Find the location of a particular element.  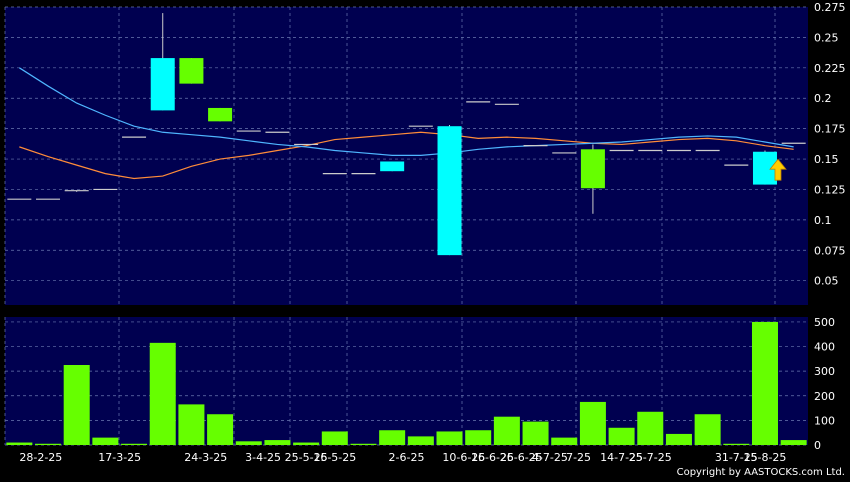

copyright-text: Copyright by AASTOCKS.com Ltd. is located at coordinates (761, 472).